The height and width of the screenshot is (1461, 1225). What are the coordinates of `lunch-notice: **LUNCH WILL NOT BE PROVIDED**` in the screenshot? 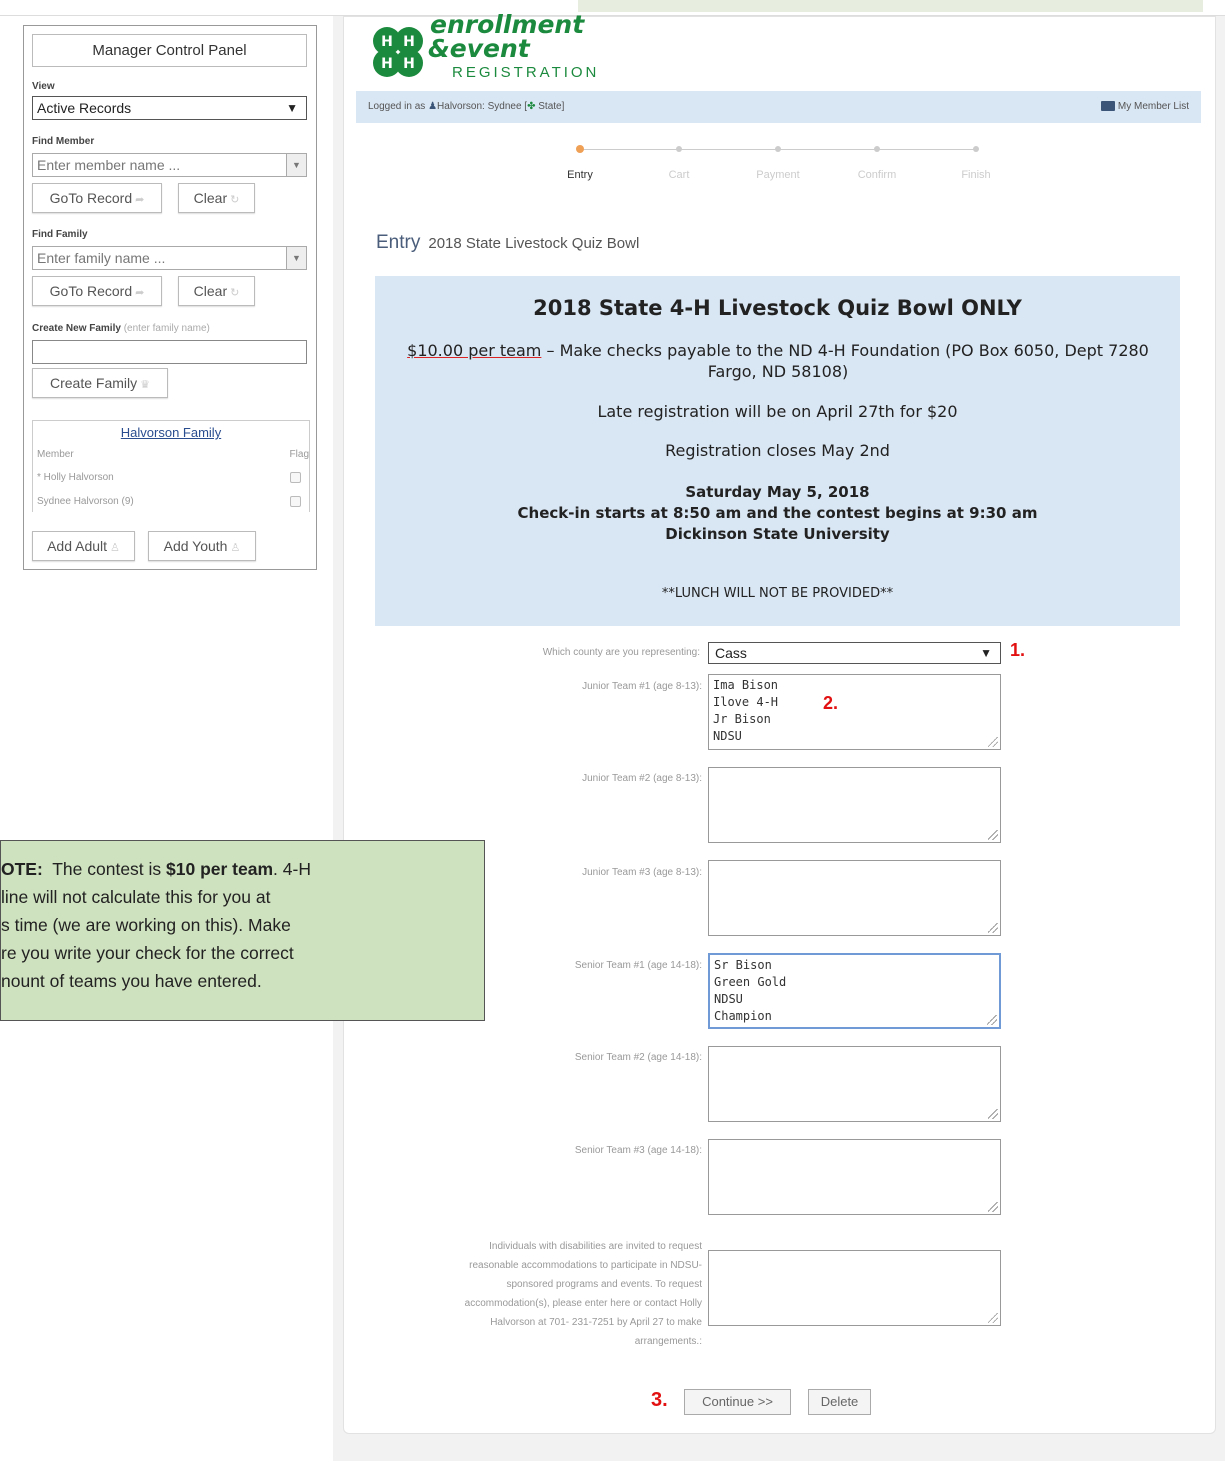 It's located at (777, 593).